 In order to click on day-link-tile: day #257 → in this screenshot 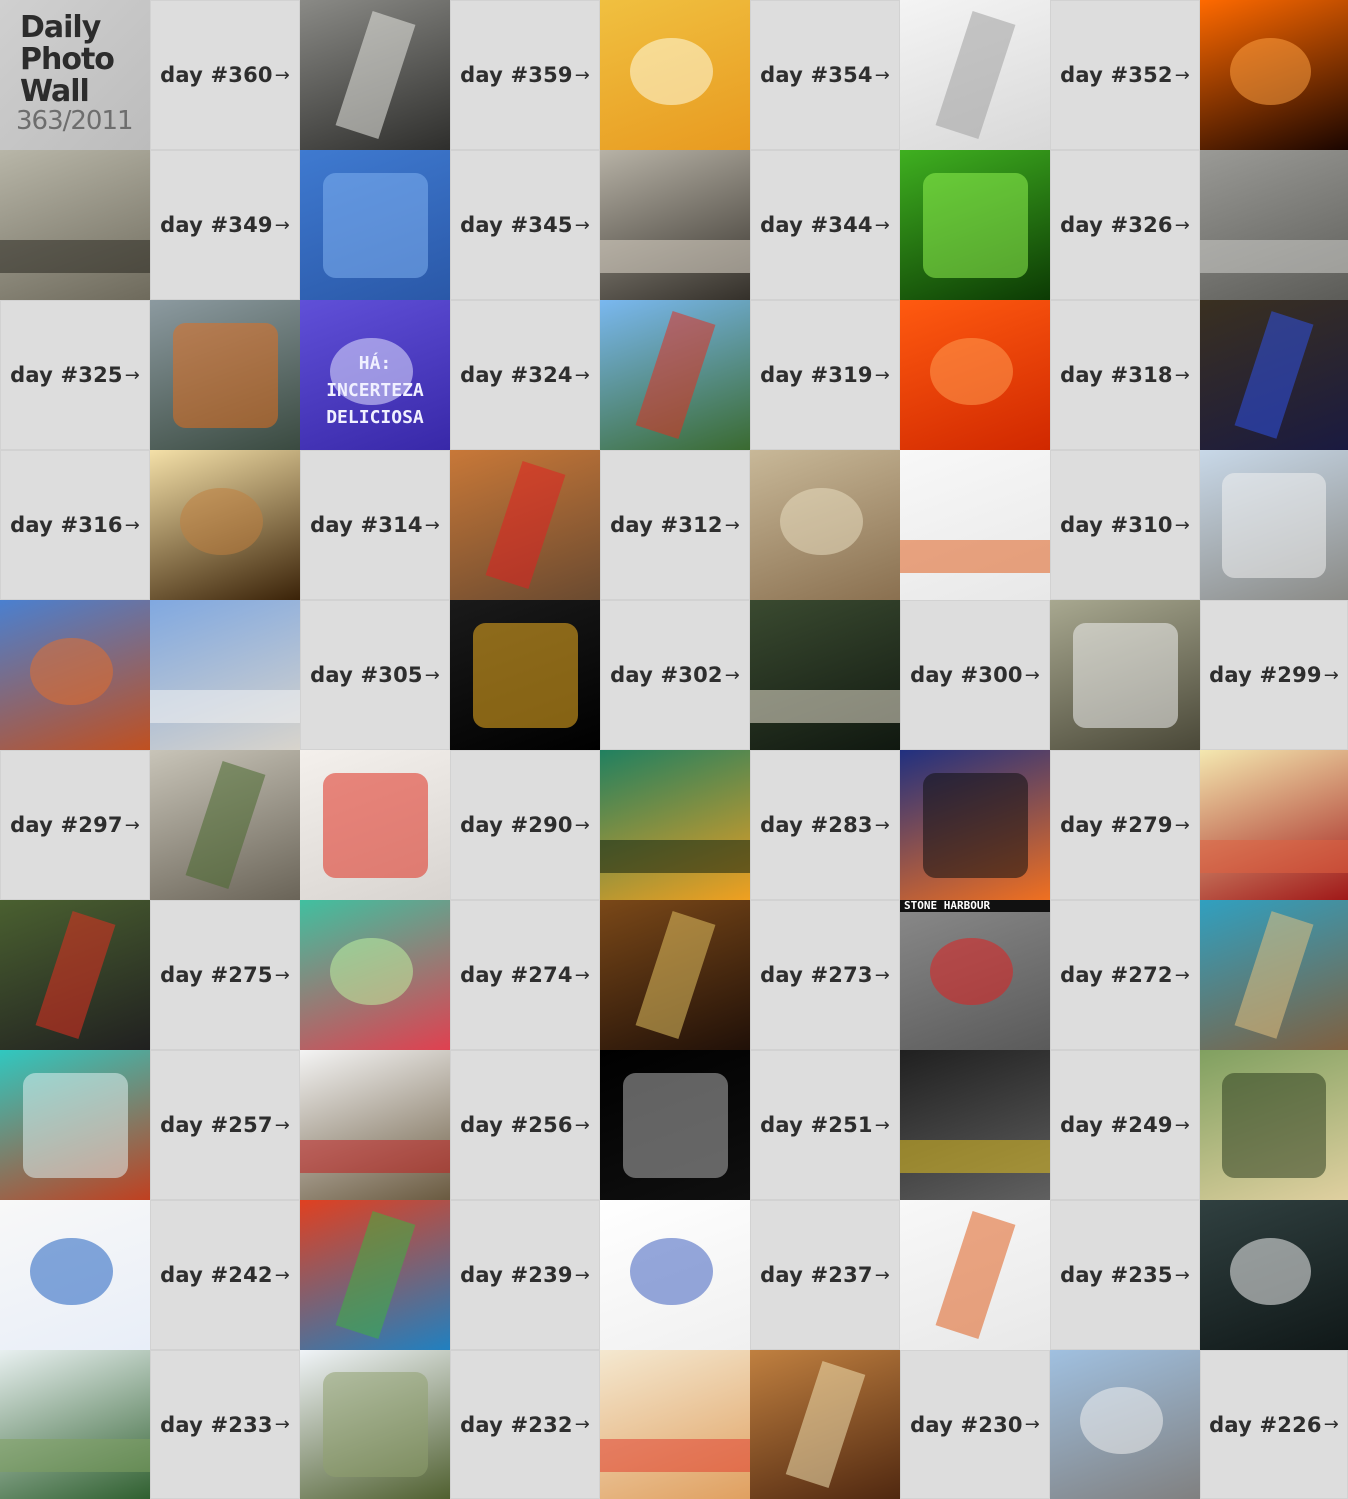, I will do `click(225, 1125)`.